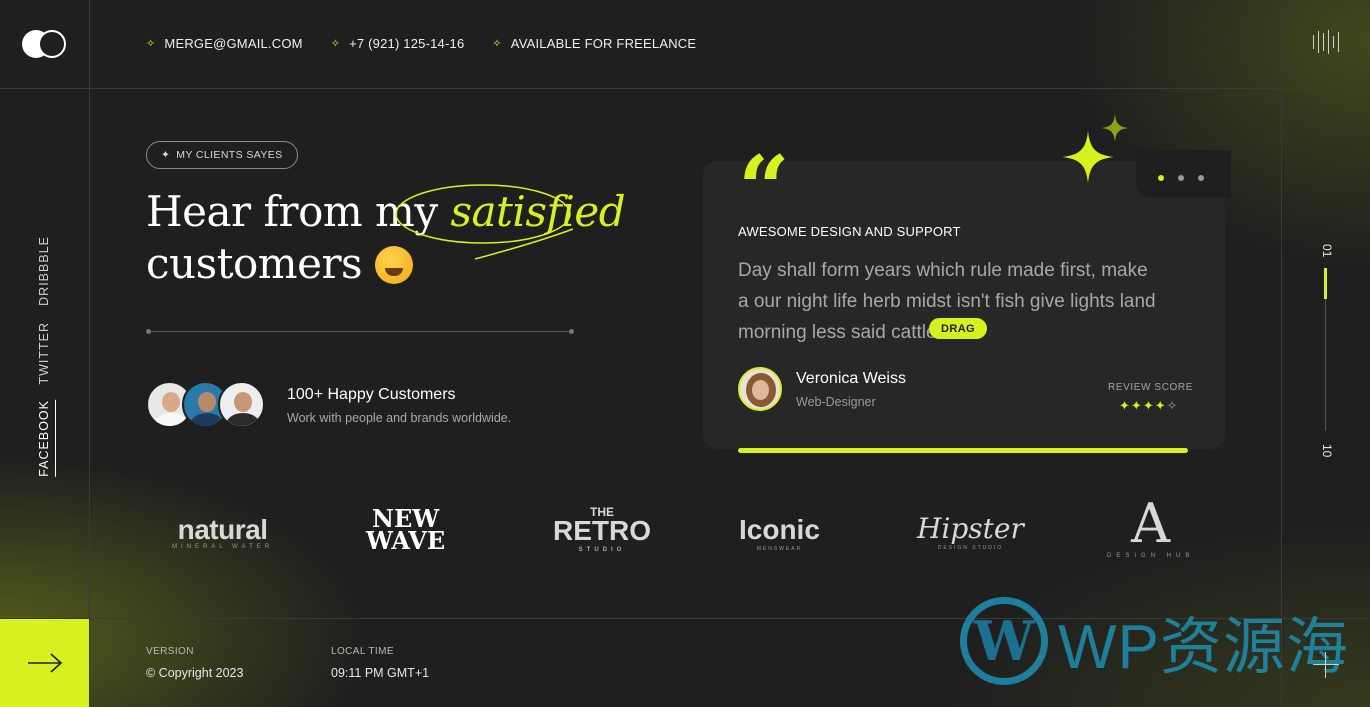 The height and width of the screenshot is (707, 1370). I want to click on section-pill-label: MY CLIENTS SAYES, so click(229, 155).